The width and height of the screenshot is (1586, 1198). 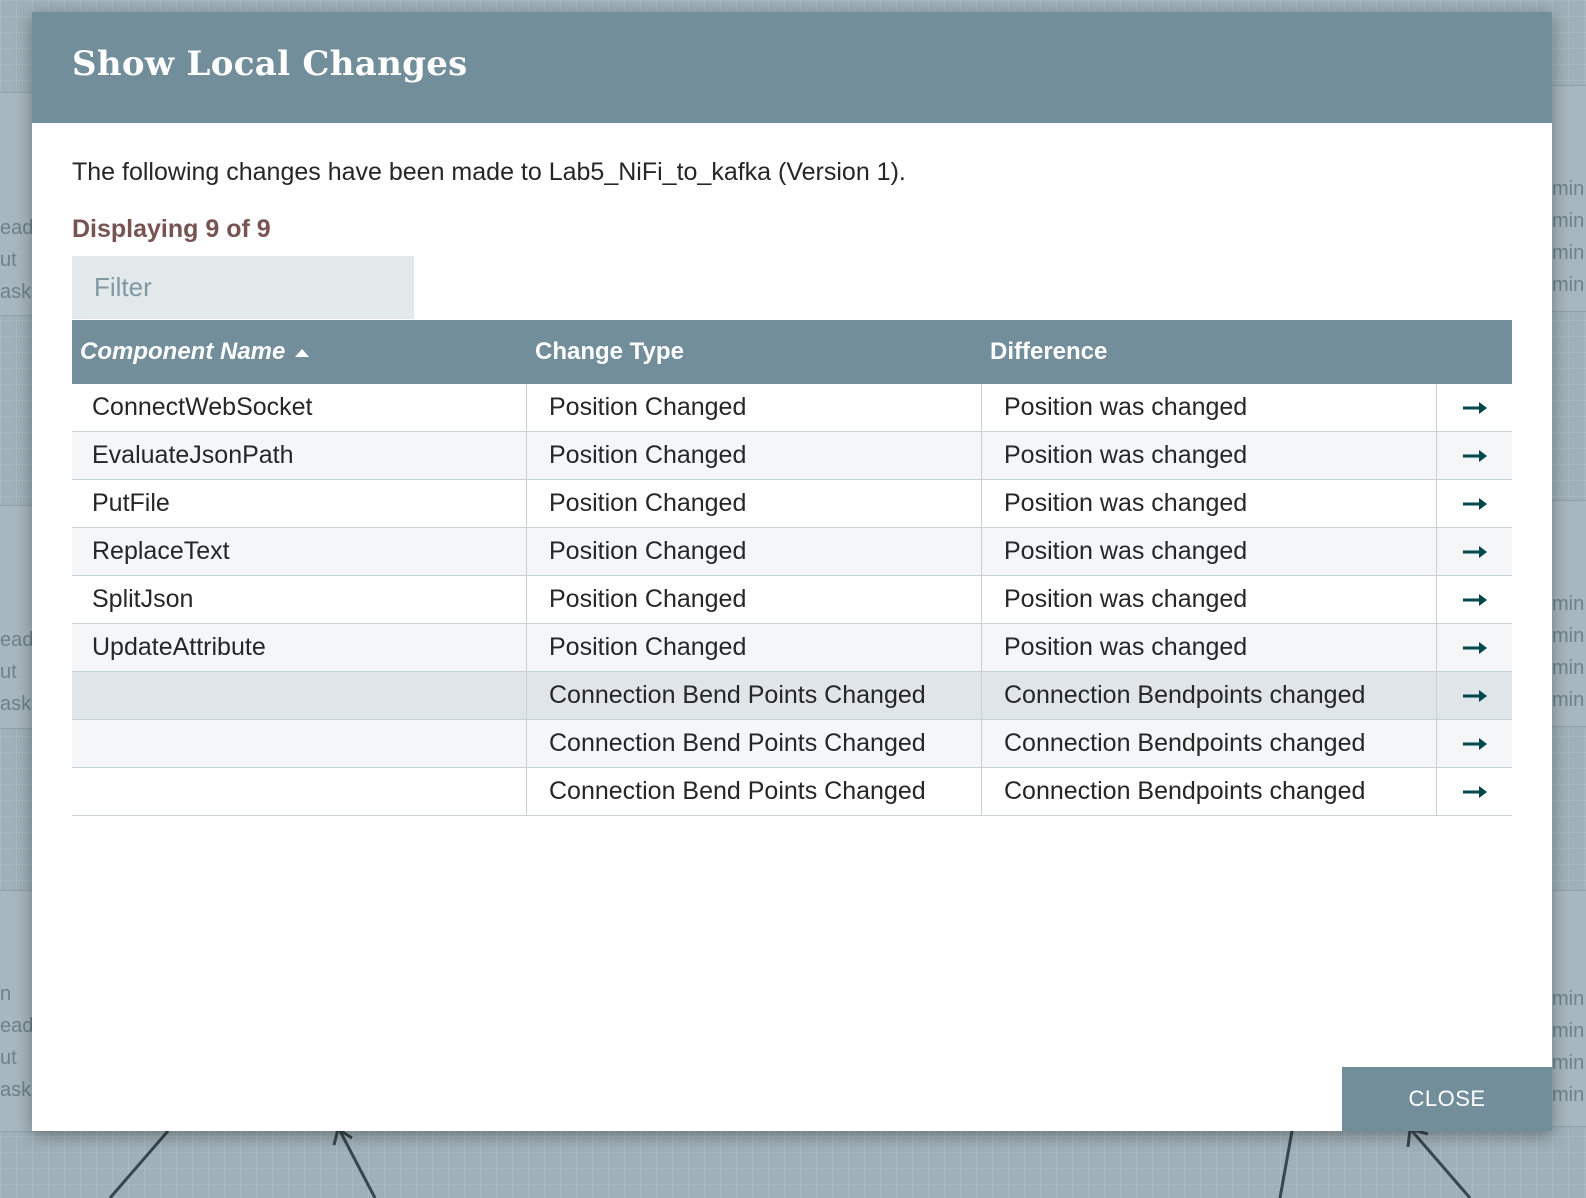 I want to click on close-button: CLOSE, so click(x=1447, y=1099).